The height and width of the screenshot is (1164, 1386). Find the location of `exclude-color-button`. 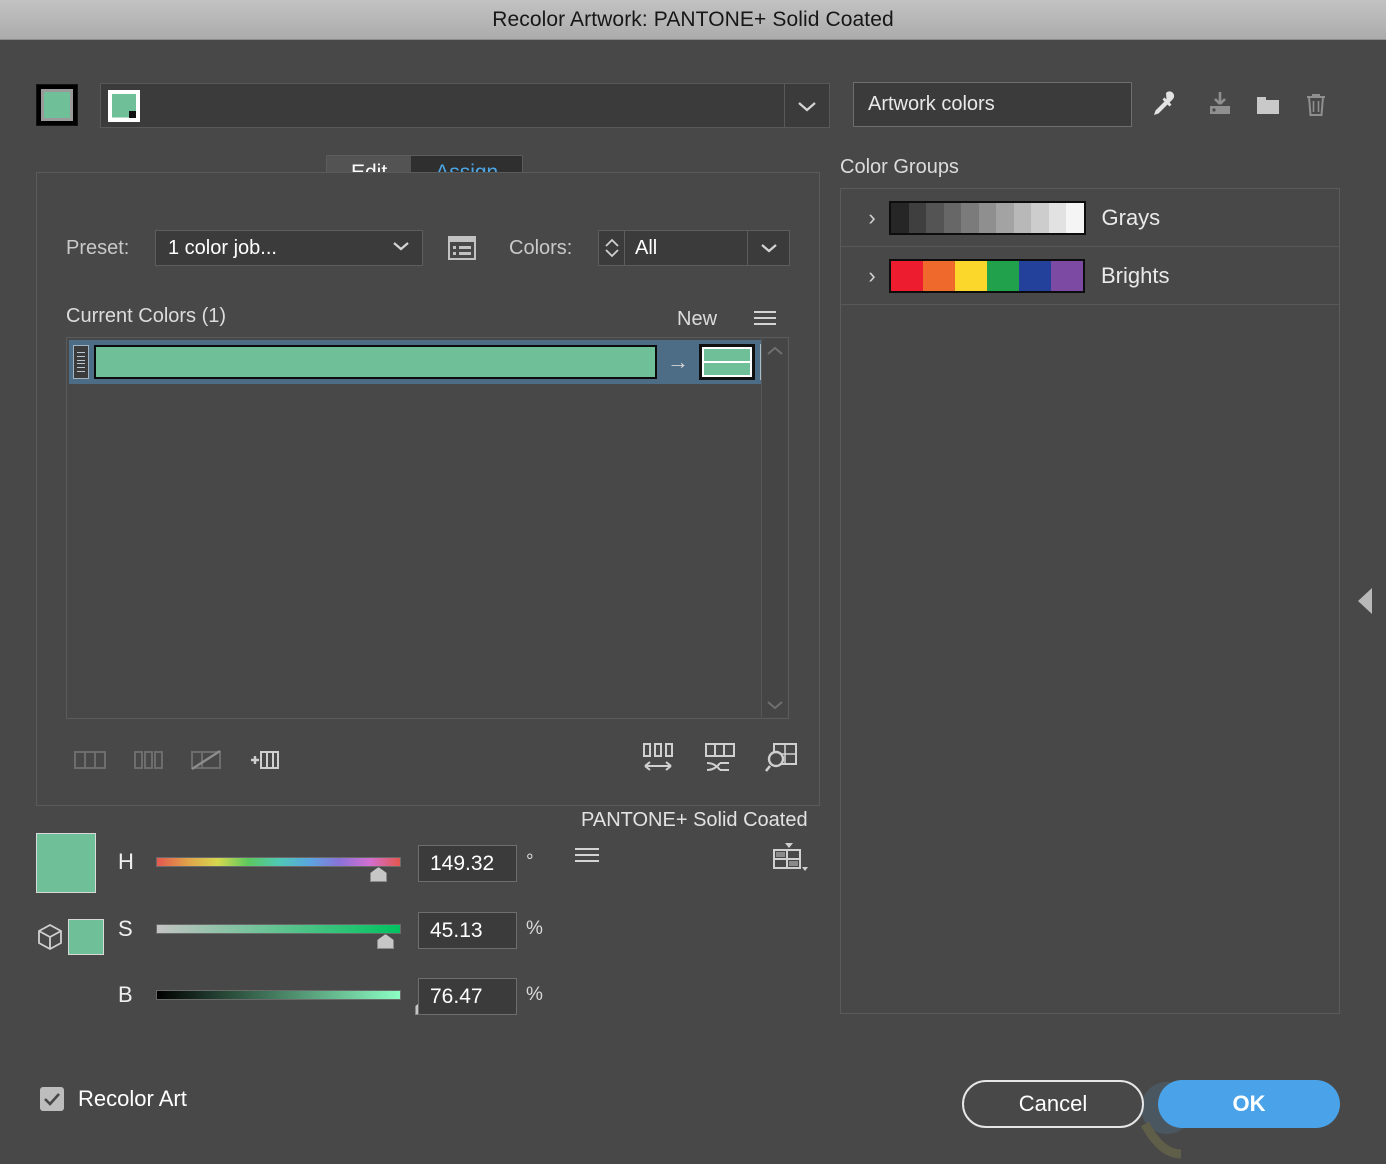

exclude-color-button is located at coordinates (206, 760).